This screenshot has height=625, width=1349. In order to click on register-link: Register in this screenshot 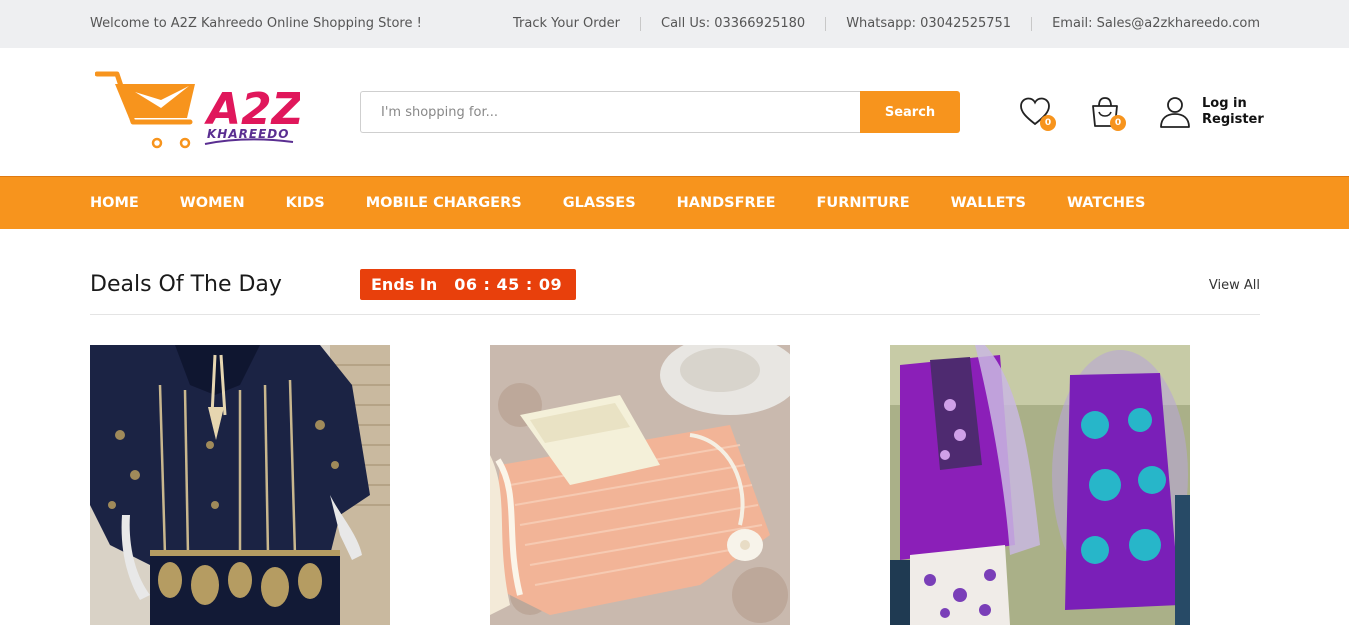, I will do `click(1233, 120)`.